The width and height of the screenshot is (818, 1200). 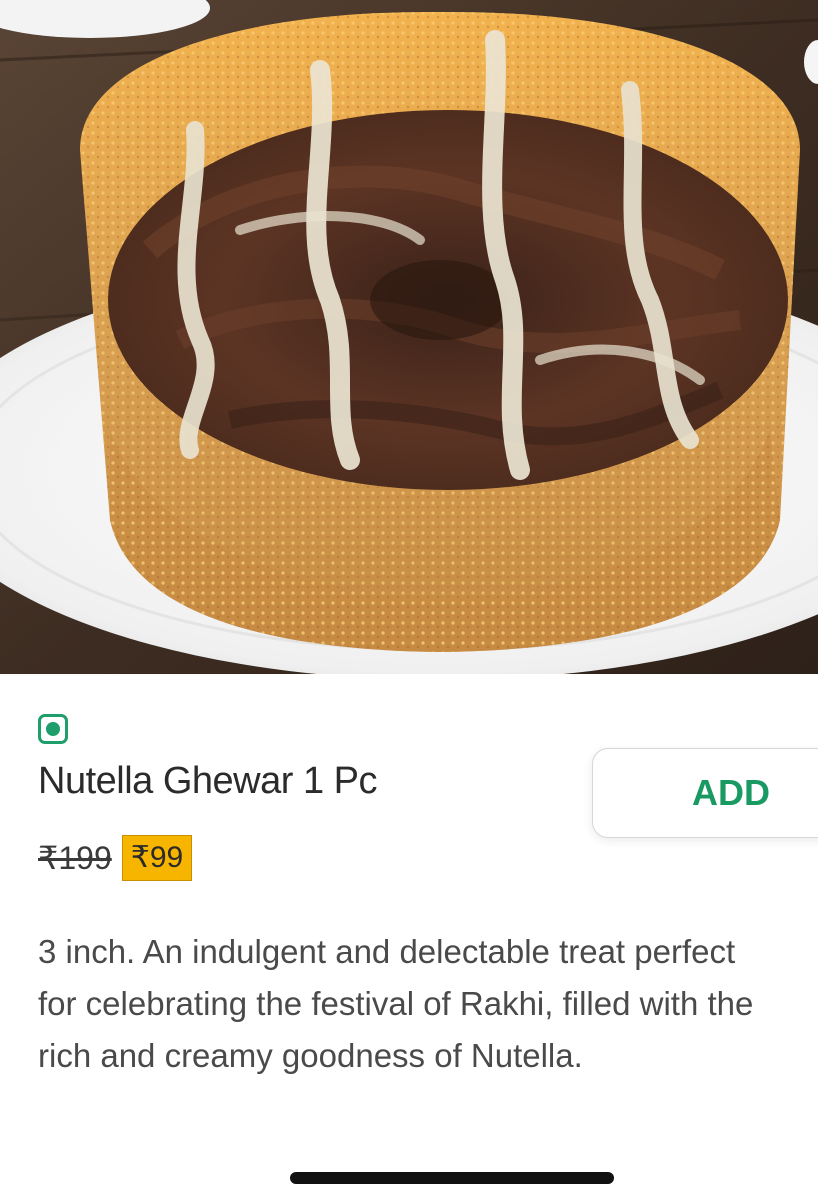 I want to click on add-button: ADD, so click(x=705, y=793).